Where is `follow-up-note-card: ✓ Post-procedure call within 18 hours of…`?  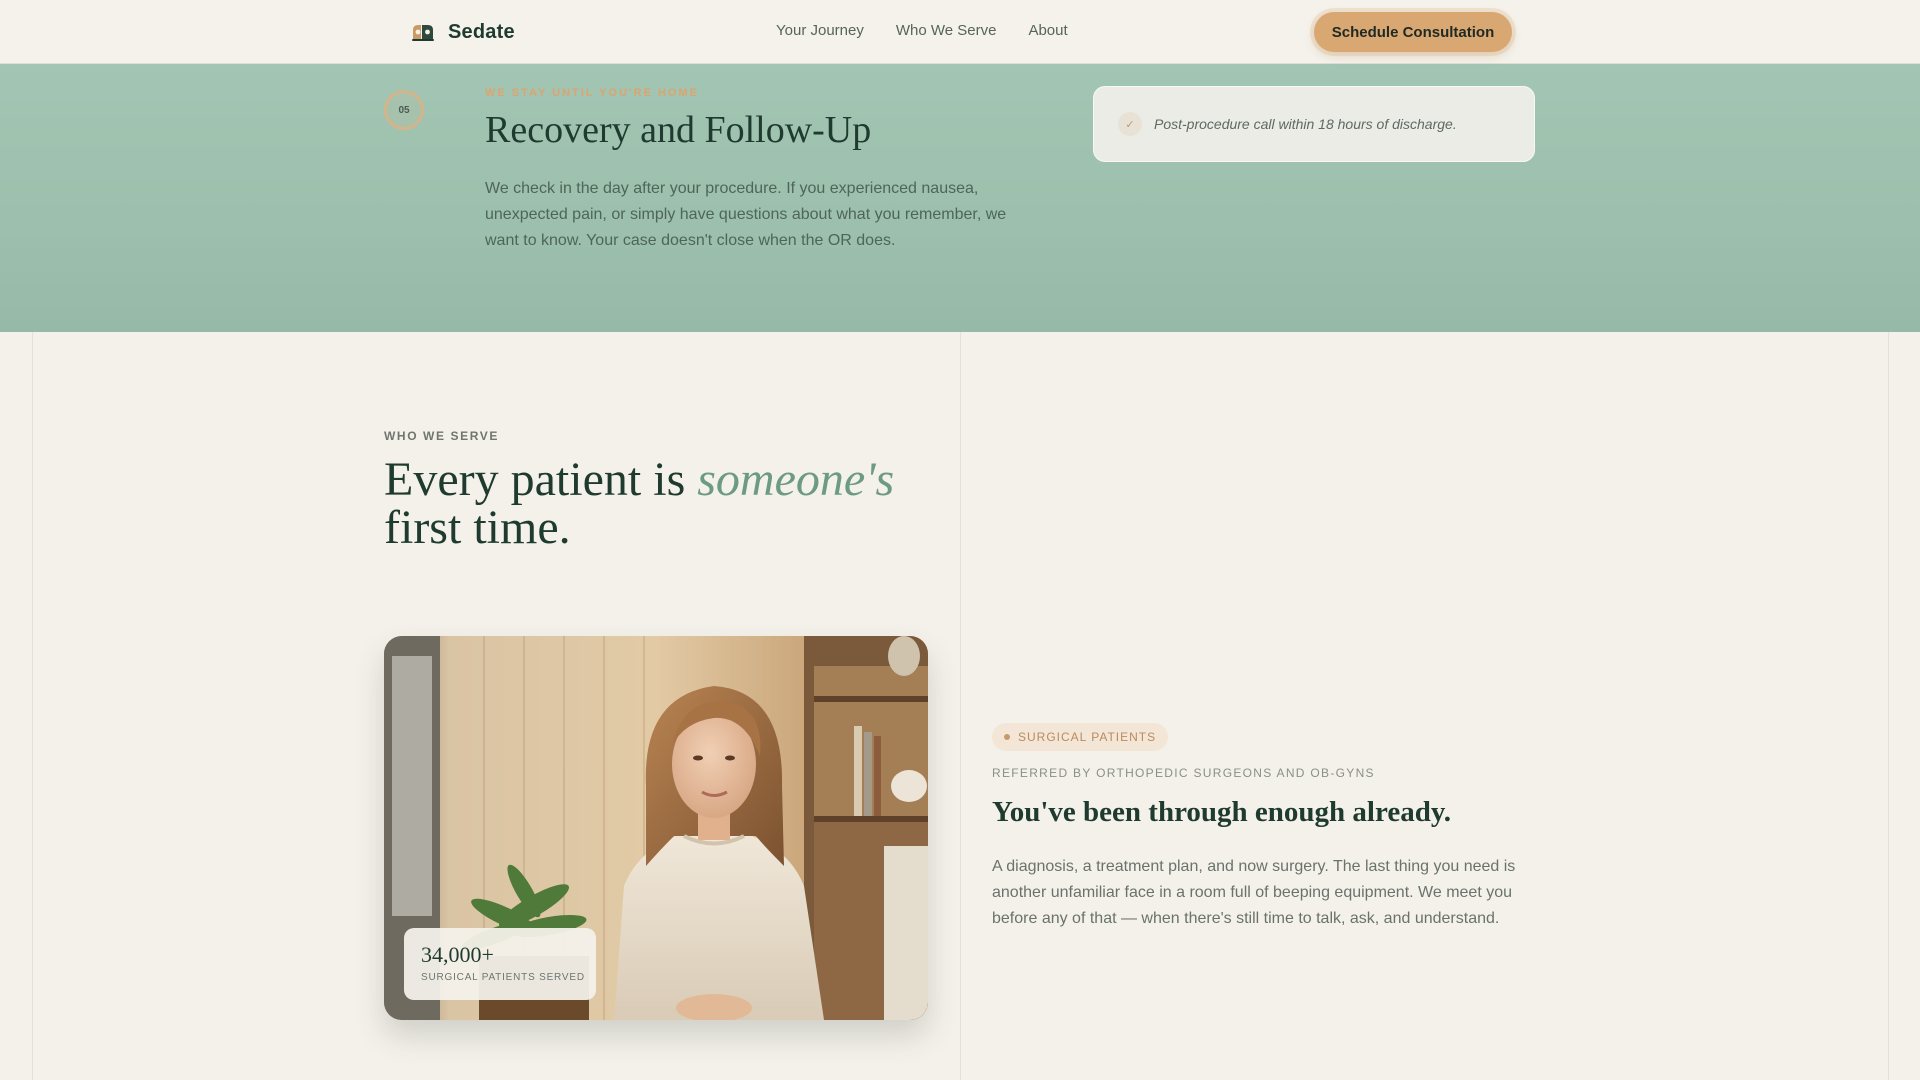 follow-up-note-card: ✓ Post-procedure call within 18 hours of… is located at coordinates (1314, 124).